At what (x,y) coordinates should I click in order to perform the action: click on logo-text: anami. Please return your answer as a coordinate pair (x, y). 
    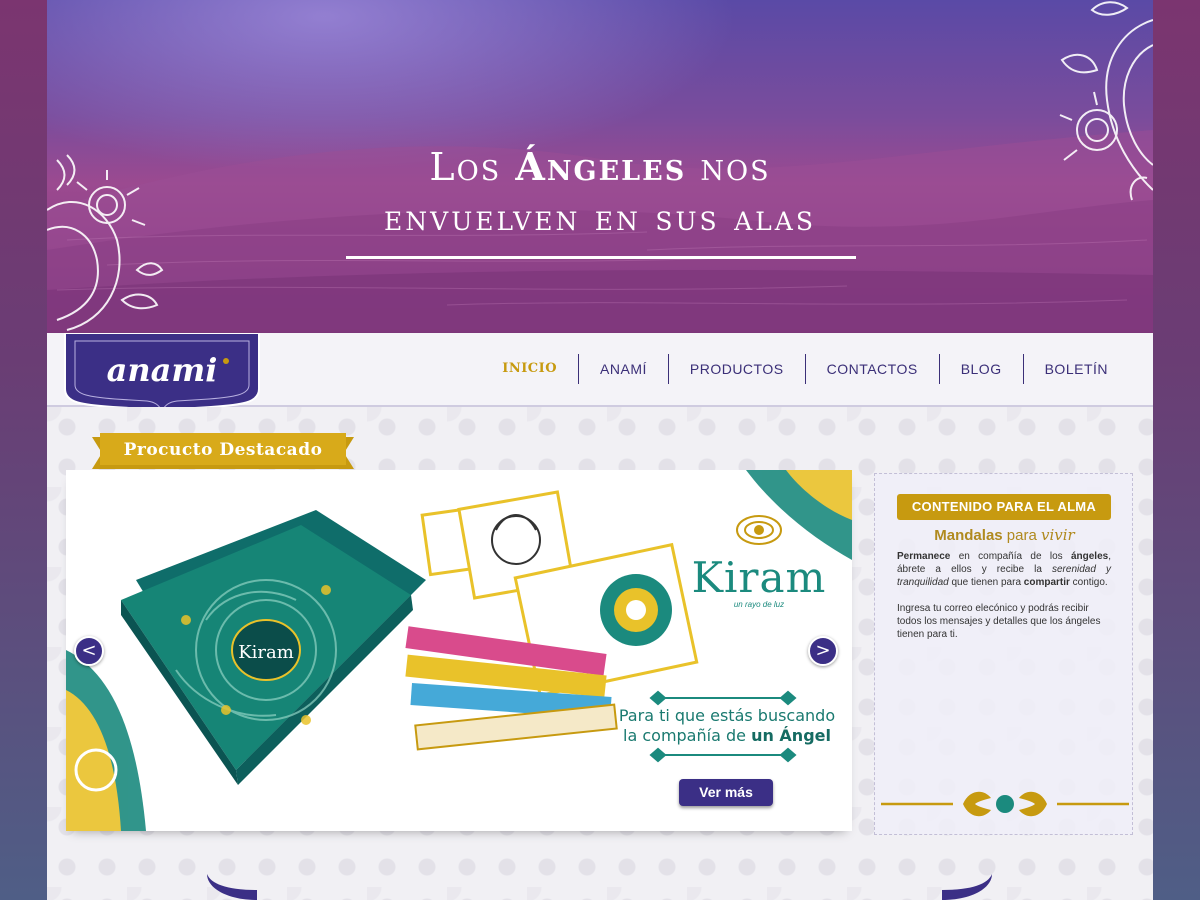
    Looking at the image, I should click on (162, 370).